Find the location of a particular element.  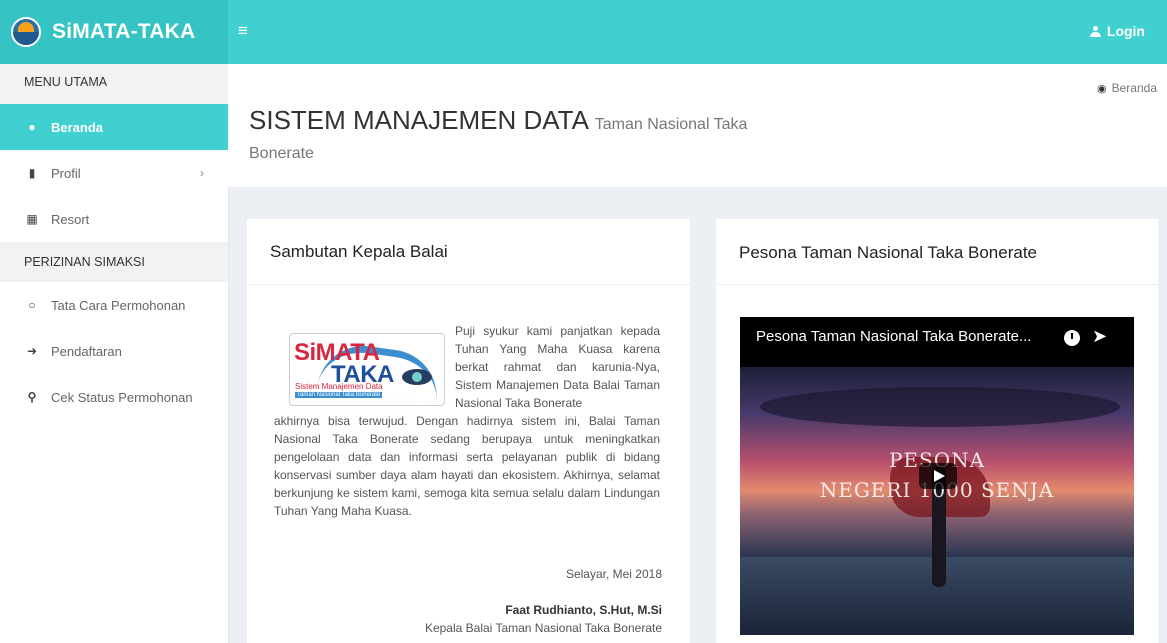

page-subtitle: Taman Nasional Taka is located at coordinates (671, 124).